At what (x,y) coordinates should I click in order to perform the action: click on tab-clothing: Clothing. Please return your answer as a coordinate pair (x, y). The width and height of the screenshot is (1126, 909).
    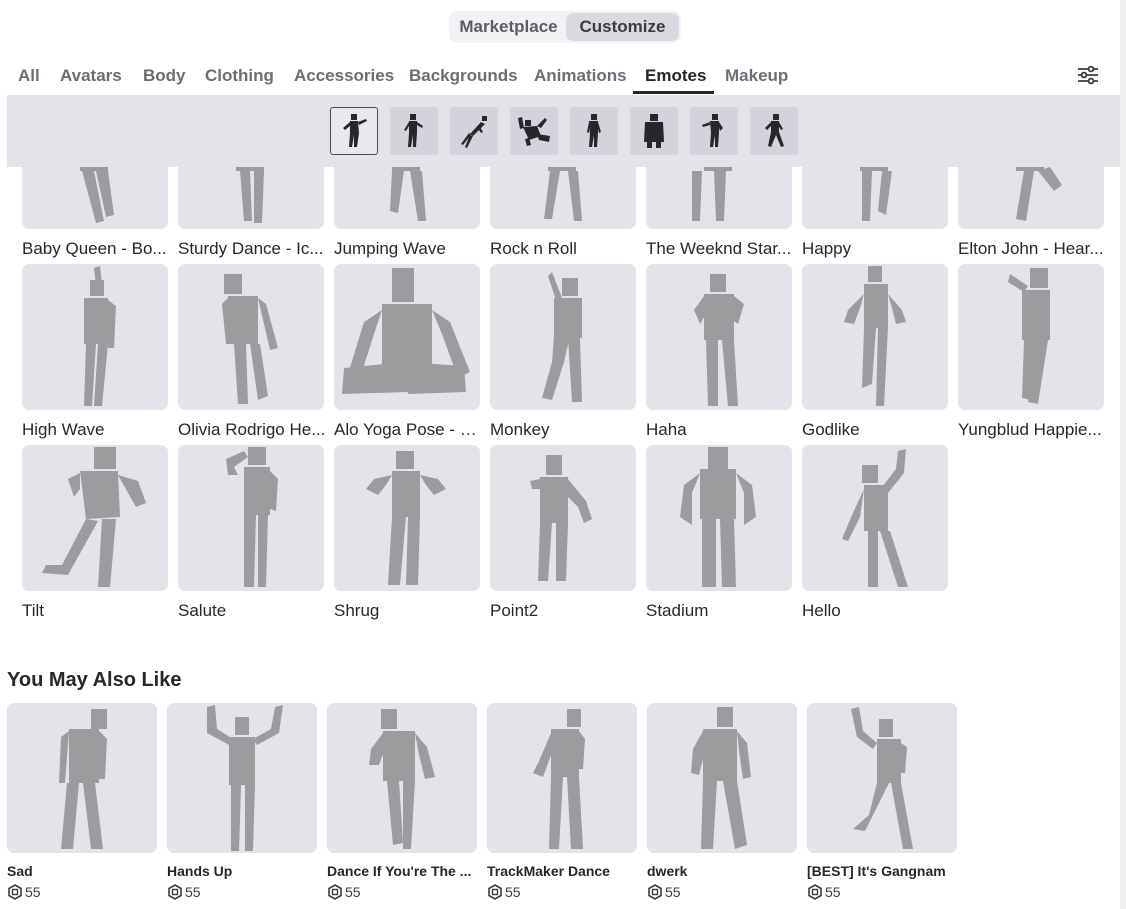
    Looking at the image, I should click on (239, 76).